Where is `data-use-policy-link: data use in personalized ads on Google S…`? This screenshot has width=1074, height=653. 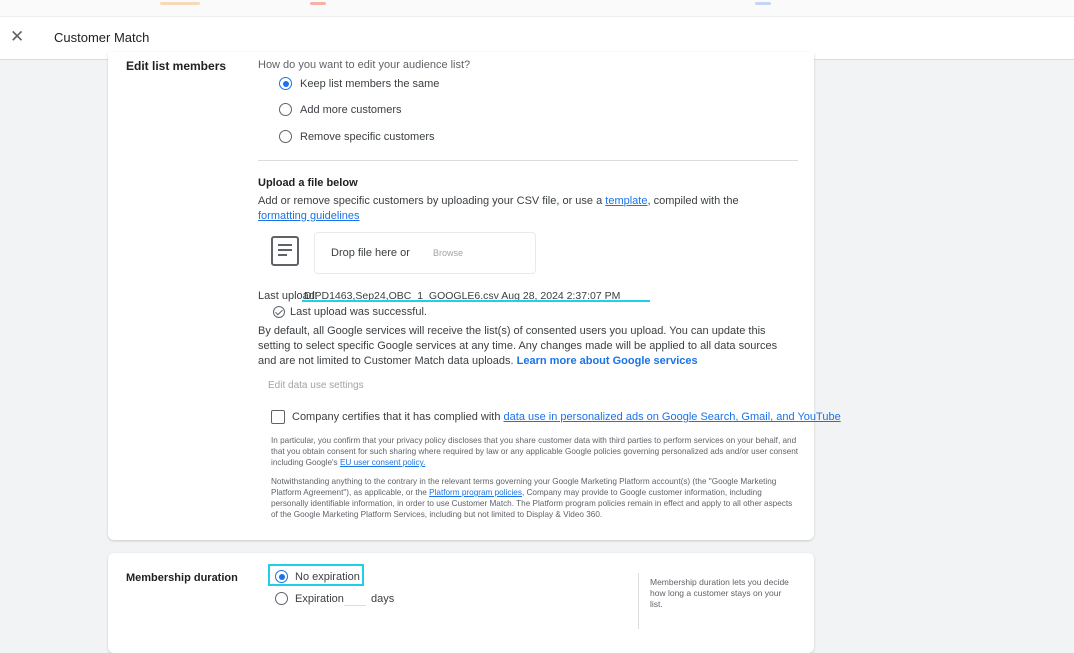 data-use-policy-link: data use in personalized ads on Google S… is located at coordinates (672, 417).